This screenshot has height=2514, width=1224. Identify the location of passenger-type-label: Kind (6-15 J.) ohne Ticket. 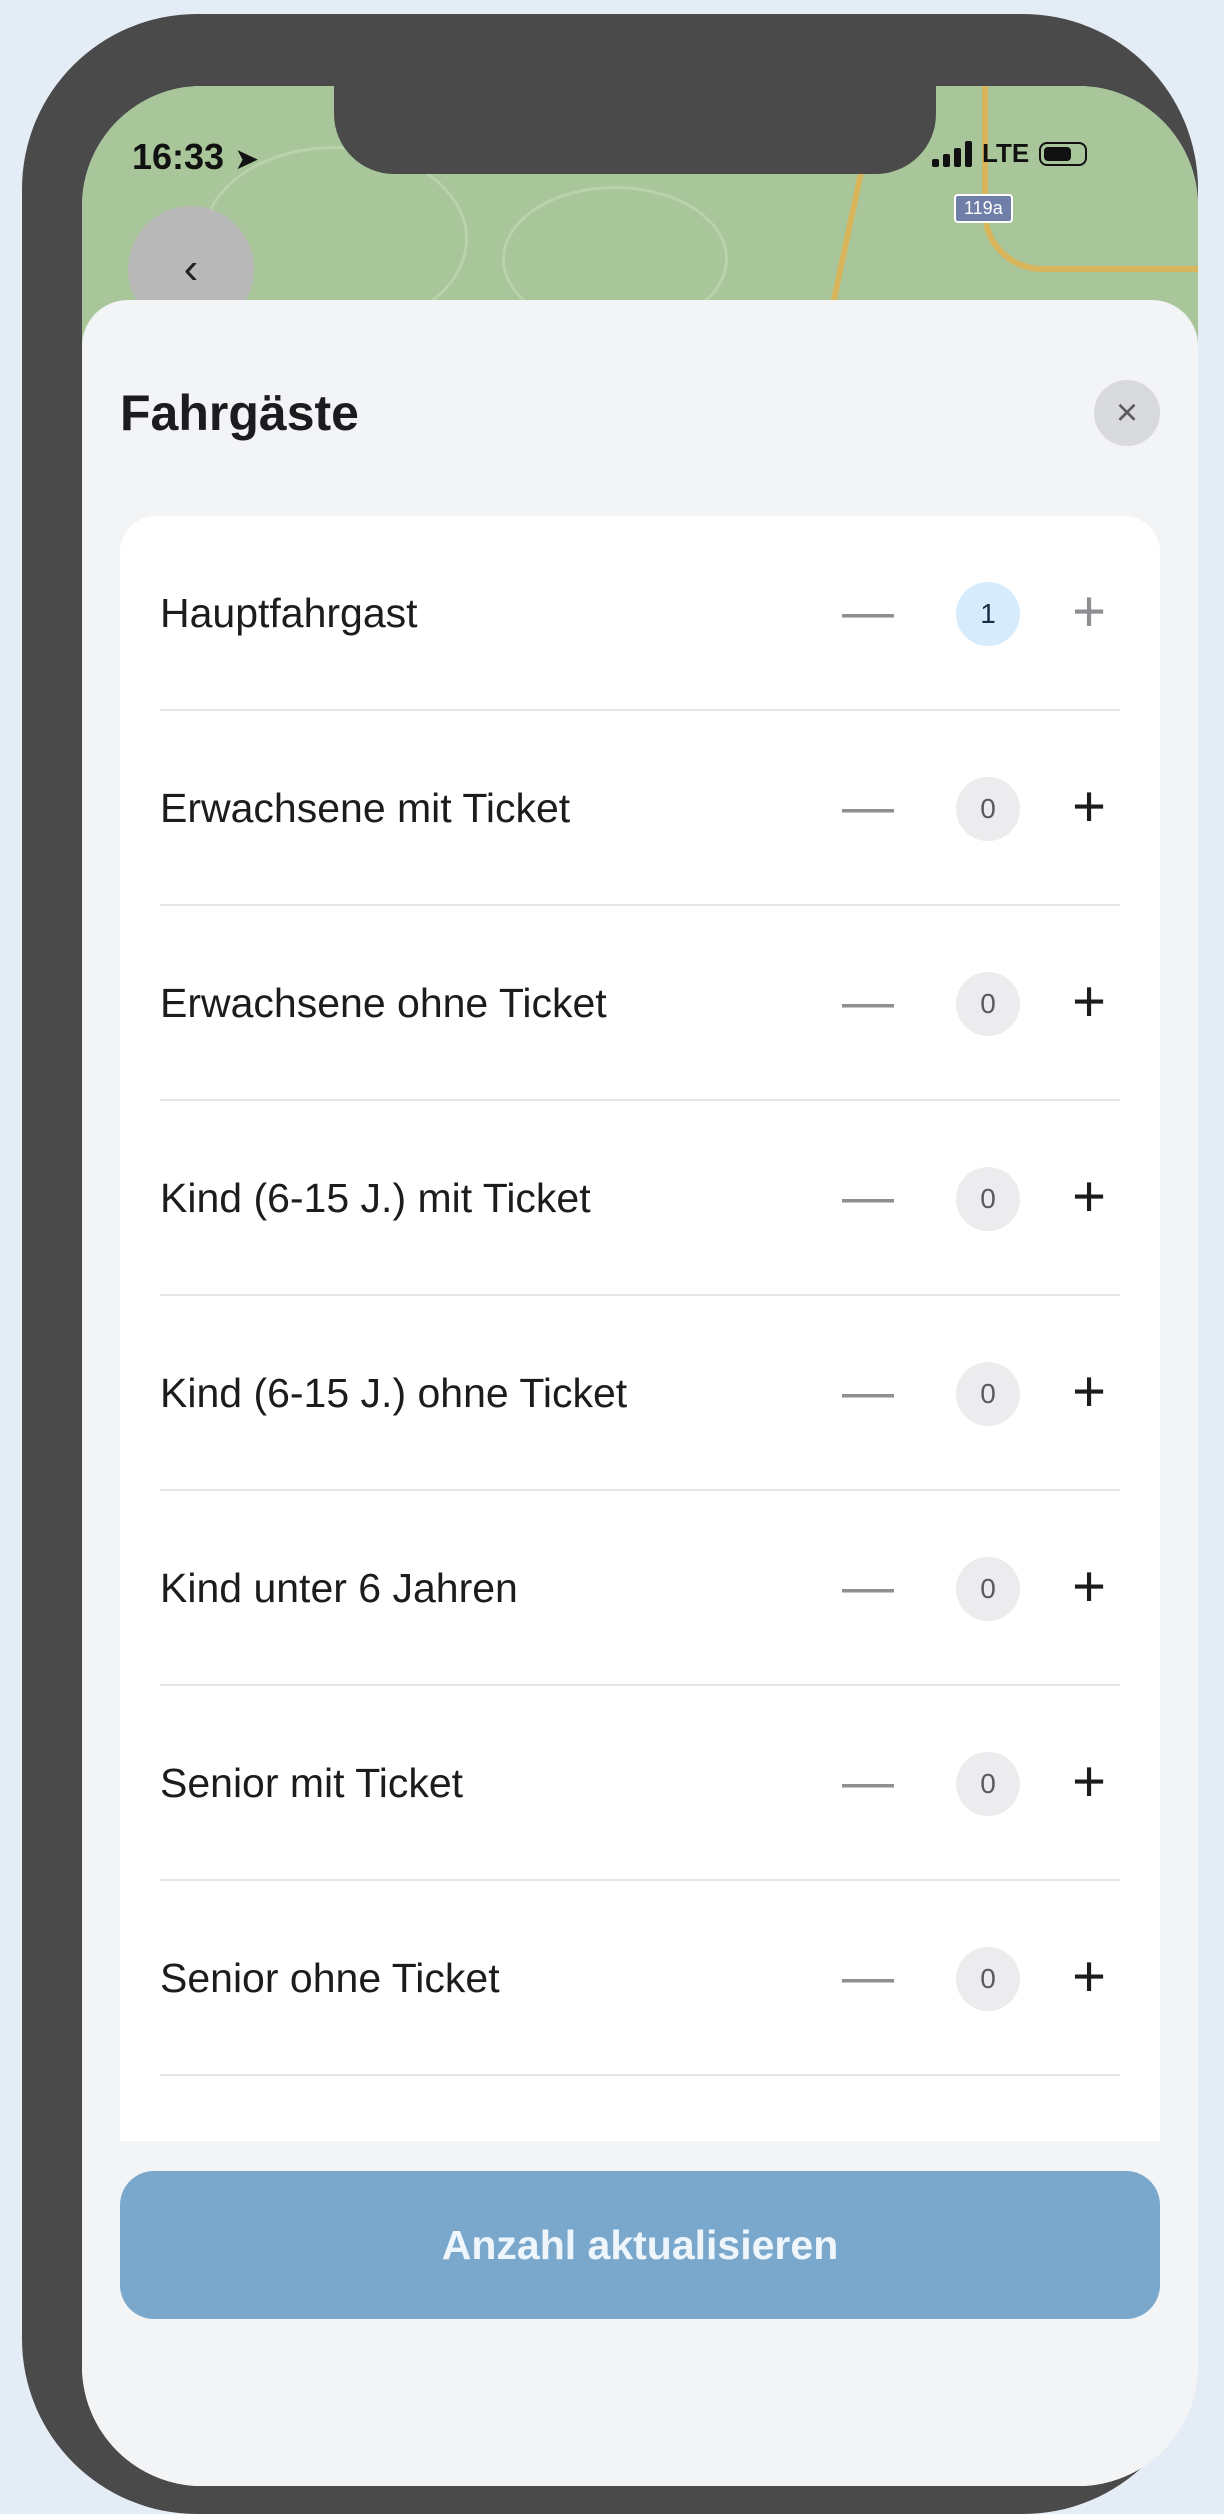
(394, 1393).